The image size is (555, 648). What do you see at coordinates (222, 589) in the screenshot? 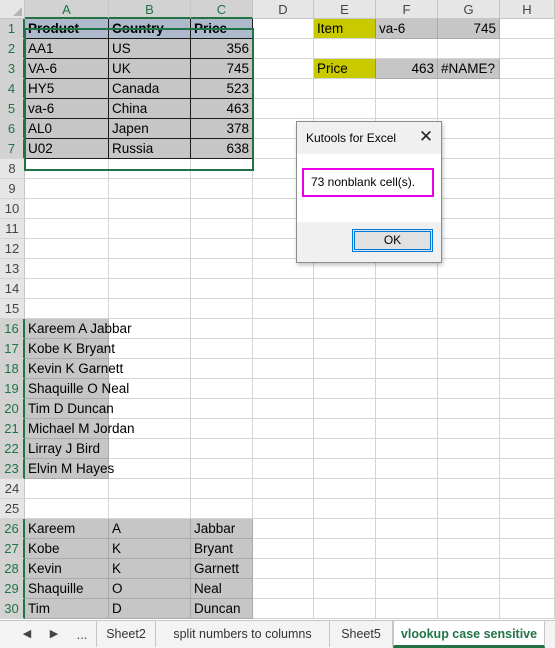
I see `split-cell: Neal` at bounding box center [222, 589].